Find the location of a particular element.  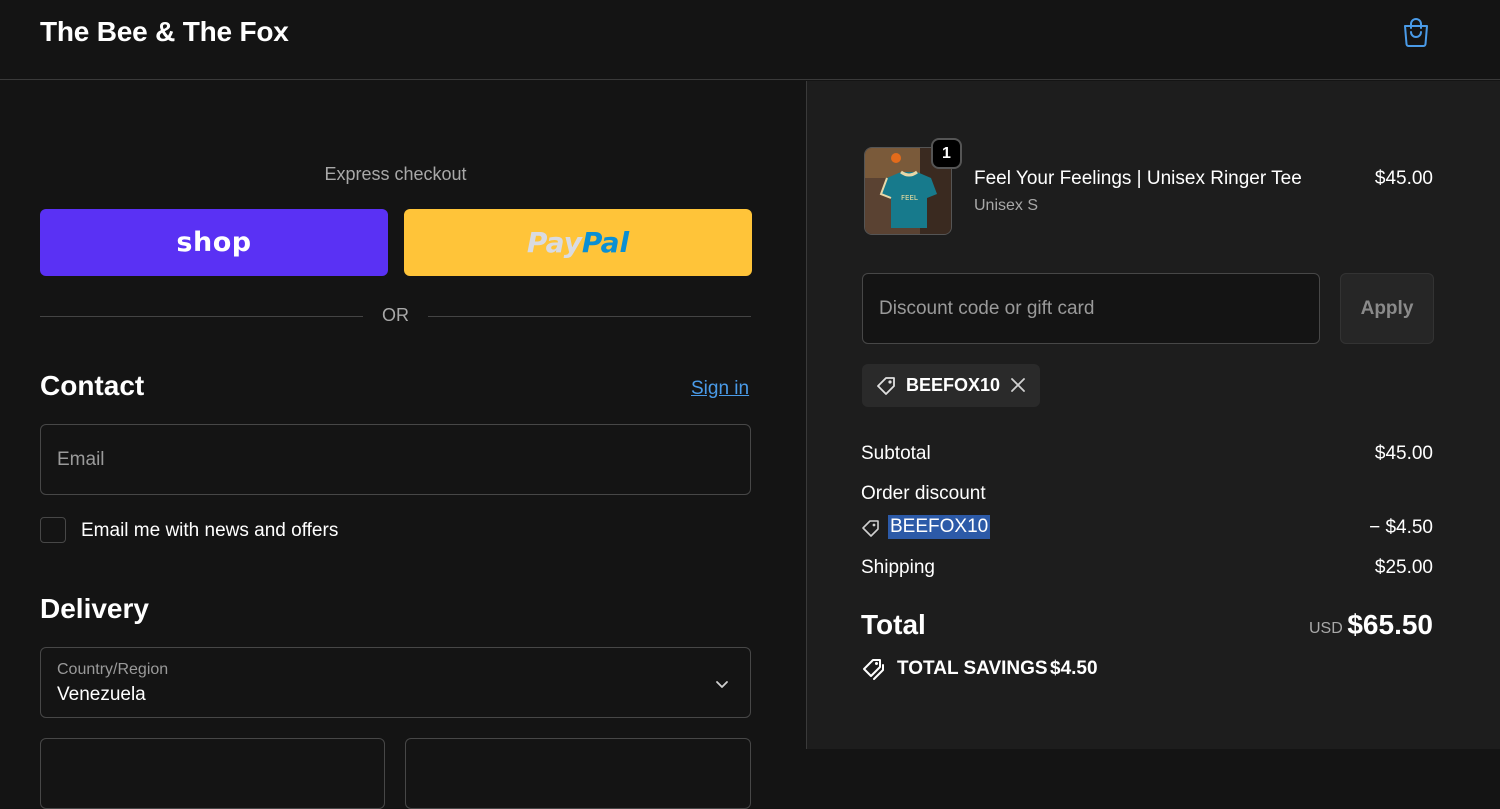

discount-field-wrapper is located at coordinates (1091, 308).